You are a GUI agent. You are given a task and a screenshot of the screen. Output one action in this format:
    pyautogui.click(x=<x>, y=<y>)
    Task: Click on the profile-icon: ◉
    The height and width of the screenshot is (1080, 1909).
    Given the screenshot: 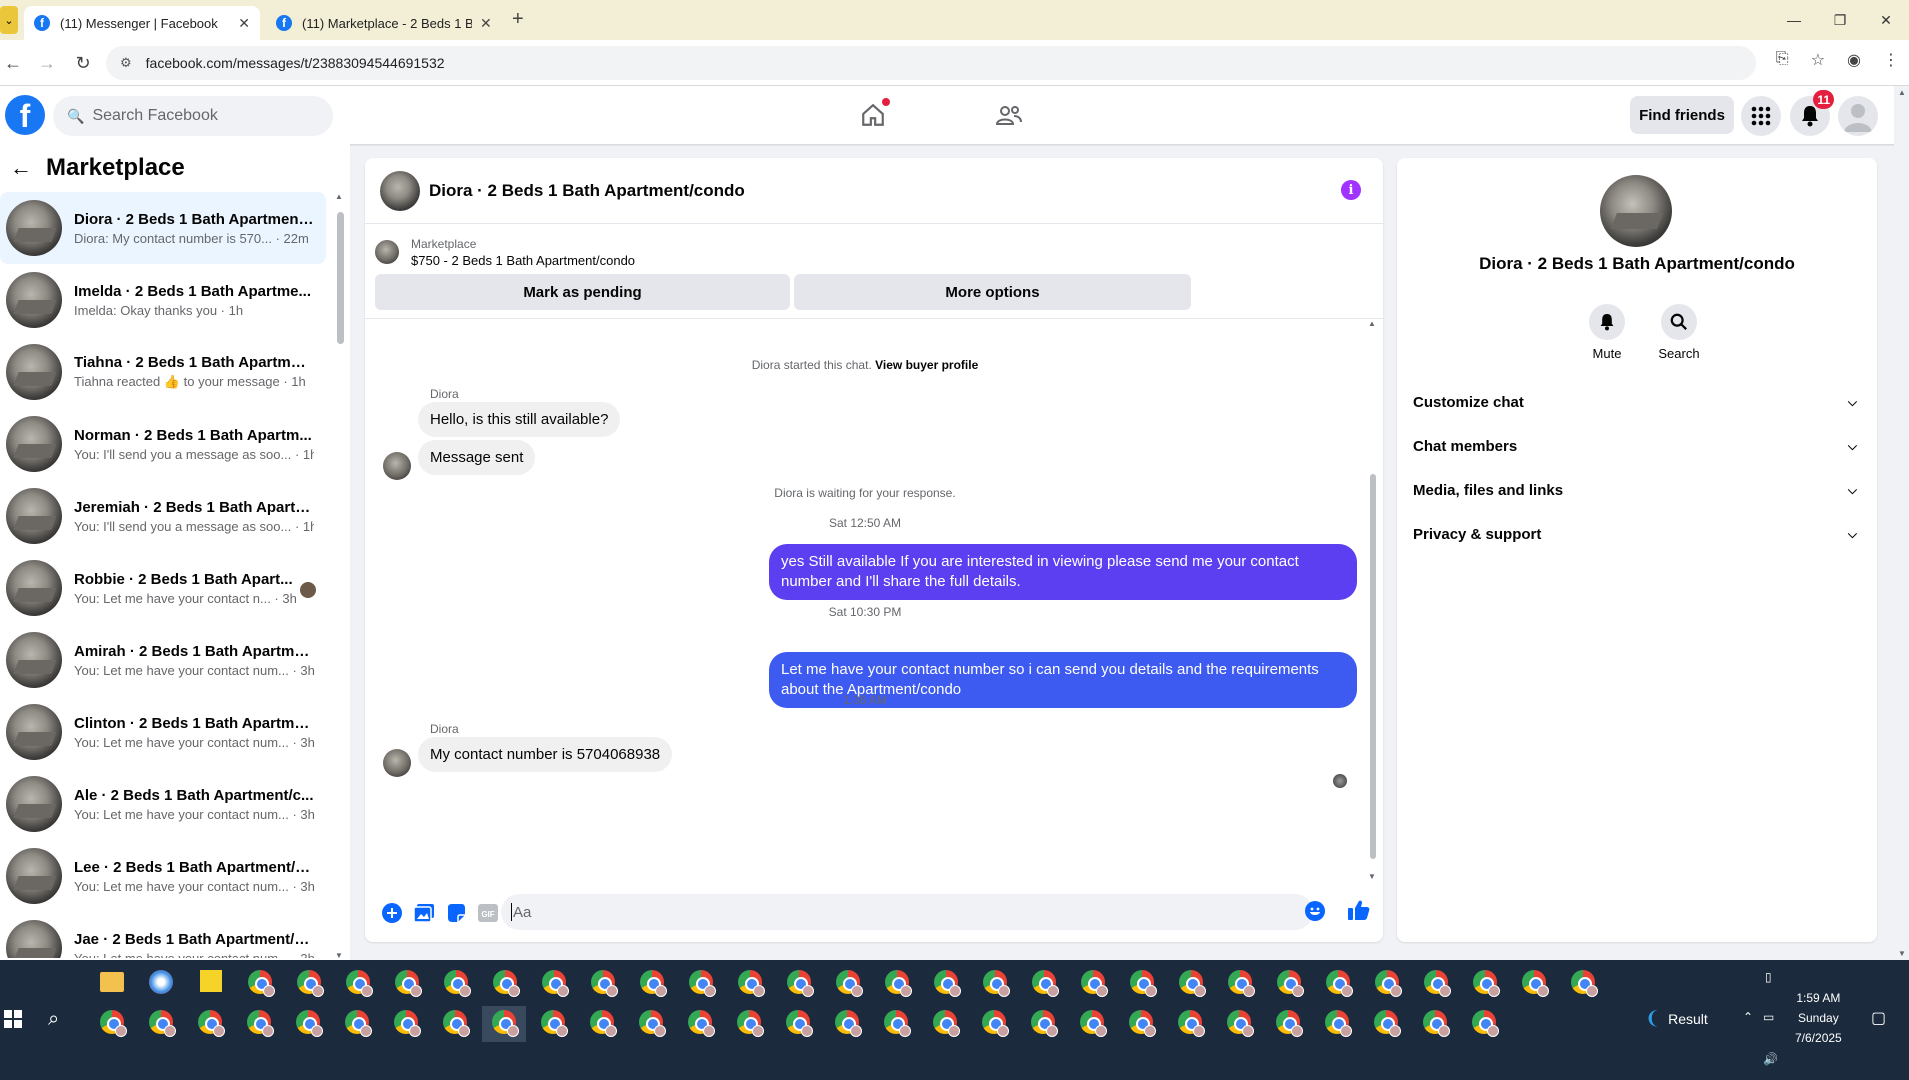 What is the action you would take?
    pyautogui.click(x=1854, y=60)
    